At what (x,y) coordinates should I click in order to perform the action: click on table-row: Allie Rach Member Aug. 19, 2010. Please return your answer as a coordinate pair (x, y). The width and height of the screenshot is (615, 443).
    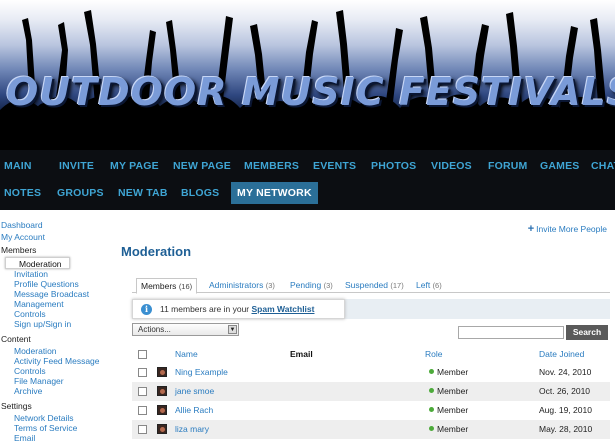
    Looking at the image, I should click on (371, 410).